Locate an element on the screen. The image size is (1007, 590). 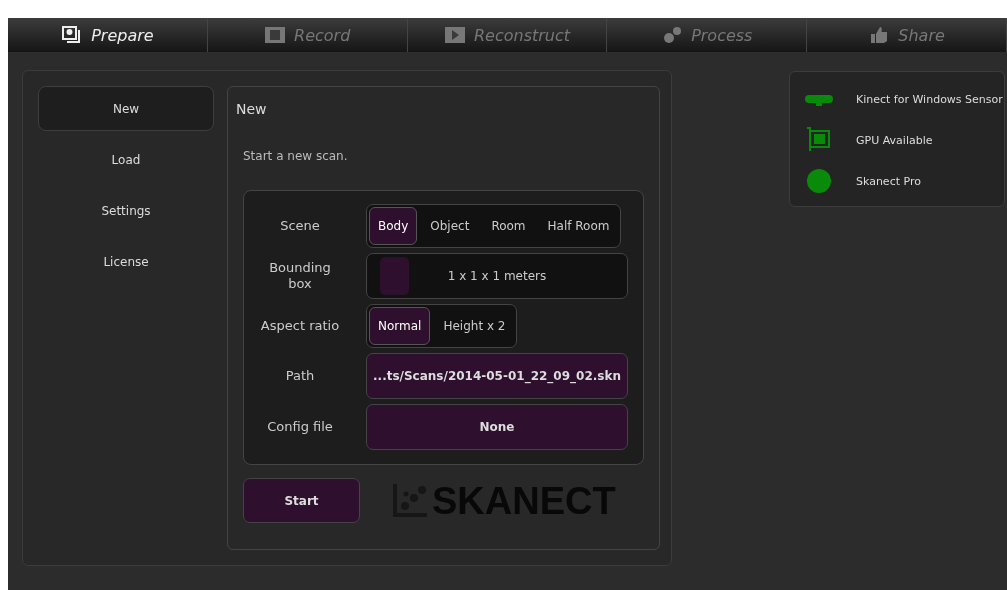
file-button: ...ts/Scans/2014-05-01_22_09_02.skn is located at coordinates (497, 376).